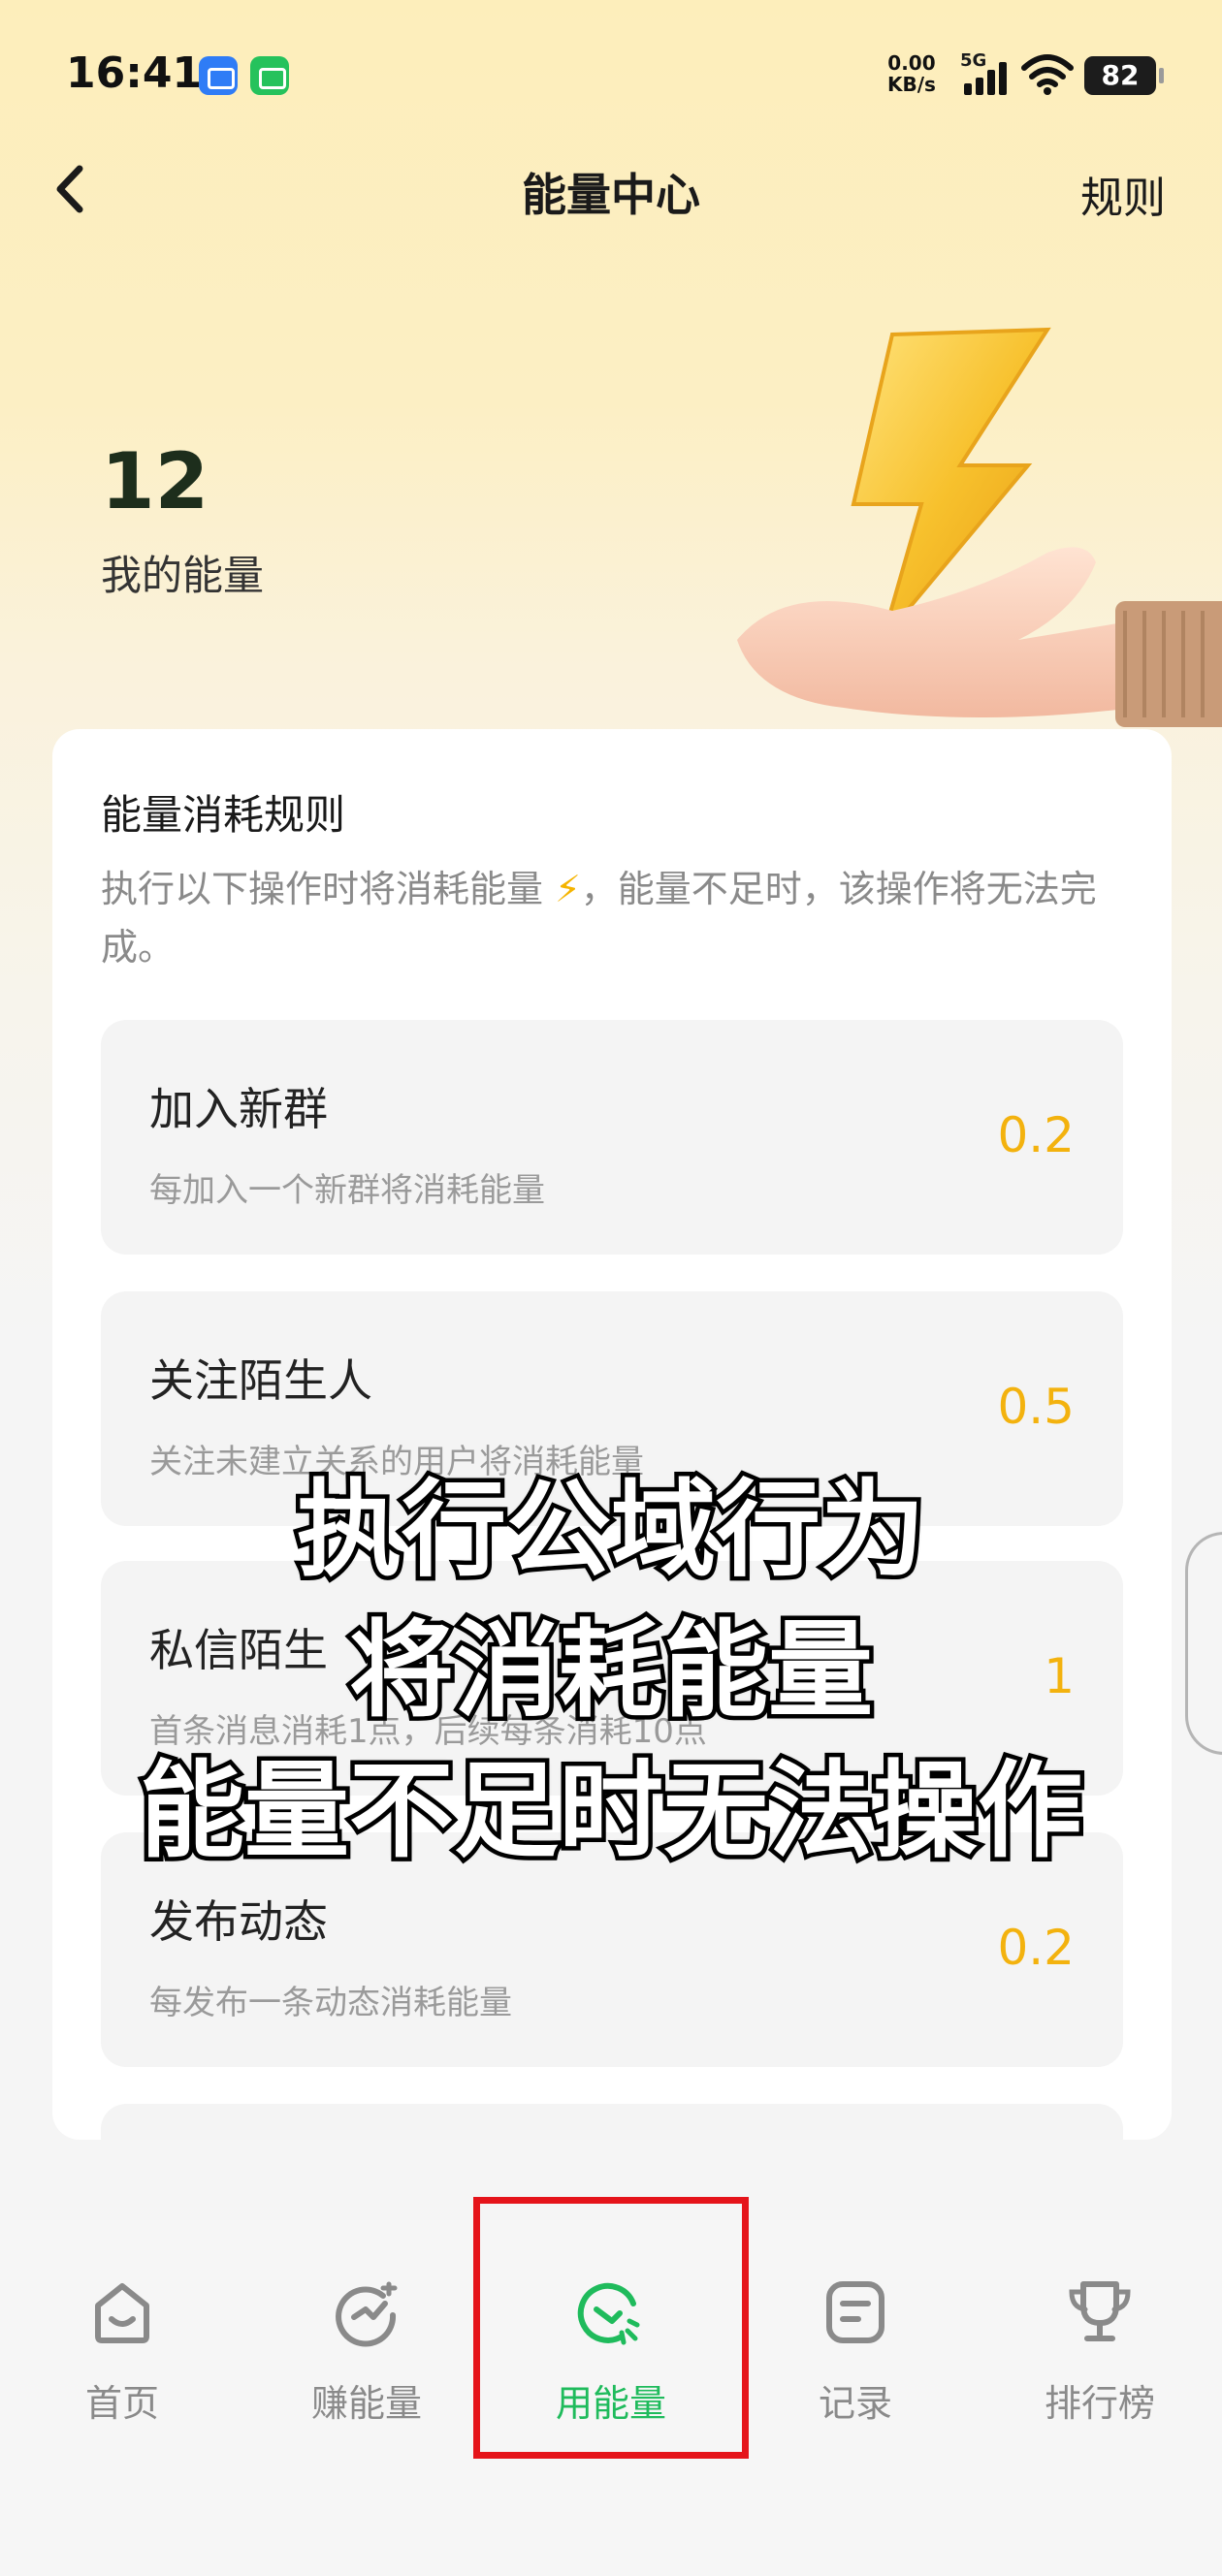 The image size is (1222, 2576). Describe the element at coordinates (218, 75) in the screenshot. I see `video-call-icon` at that location.